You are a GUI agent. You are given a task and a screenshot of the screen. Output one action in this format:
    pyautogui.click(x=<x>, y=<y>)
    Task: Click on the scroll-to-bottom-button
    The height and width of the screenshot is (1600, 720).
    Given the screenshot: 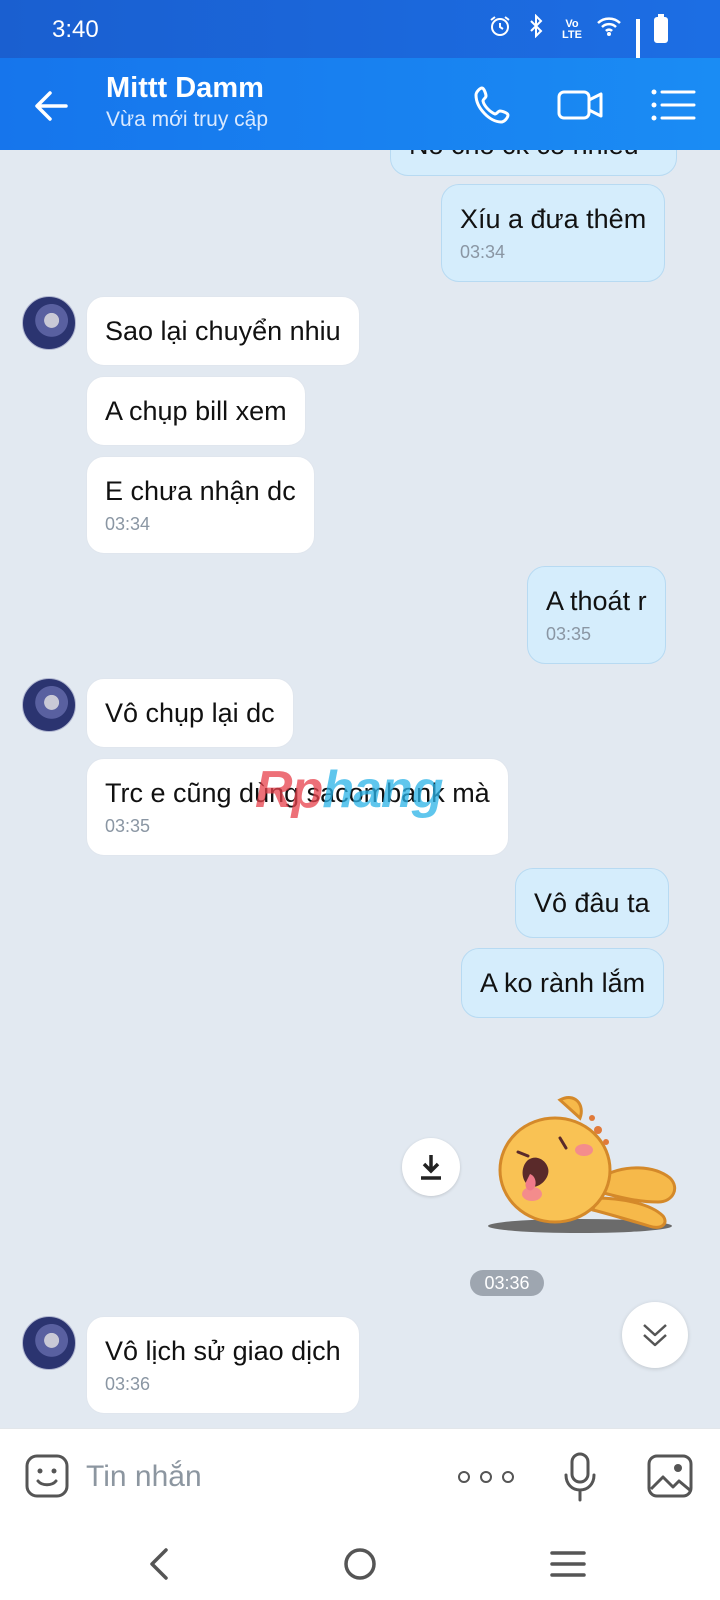 What is the action you would take?
    pyautogui.click(x=655, y=1335)
    